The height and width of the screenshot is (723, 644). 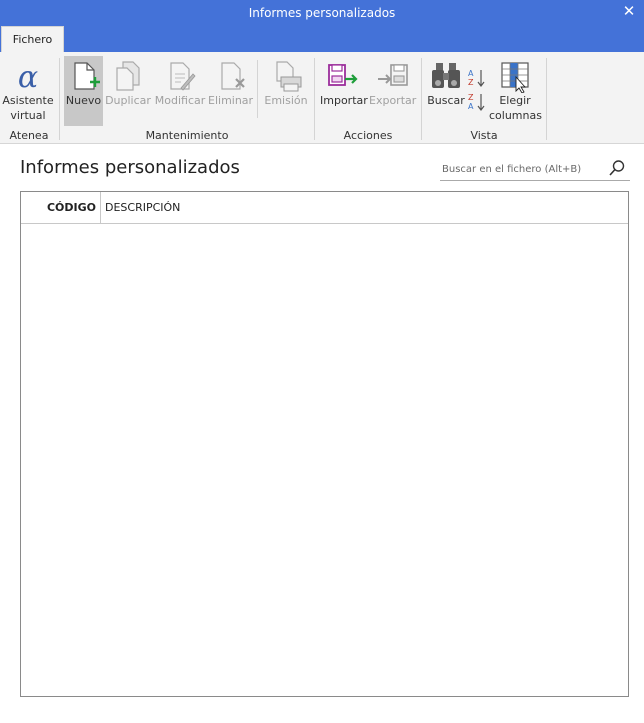 What do you see at coordinates (477, 102) in the screenshot?
I see `sort-descending-icon: Z A` at bounding box center [477, 102].